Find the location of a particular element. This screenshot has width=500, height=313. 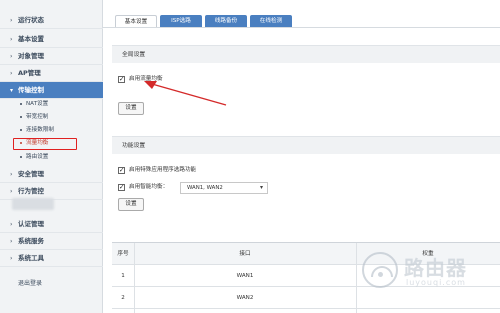

sidebar-subitem-connlimit: 连接数限制 is located at coordinates (51, 130).